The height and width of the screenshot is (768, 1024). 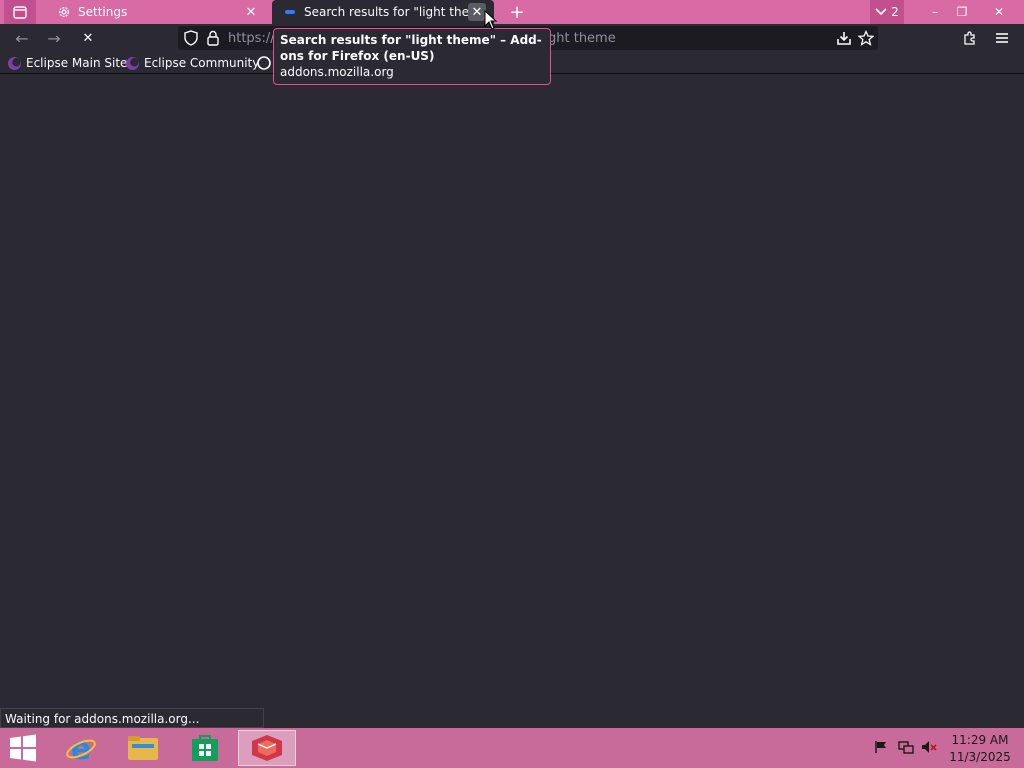 I want to click on network-icon, so click(x=906, y=747).